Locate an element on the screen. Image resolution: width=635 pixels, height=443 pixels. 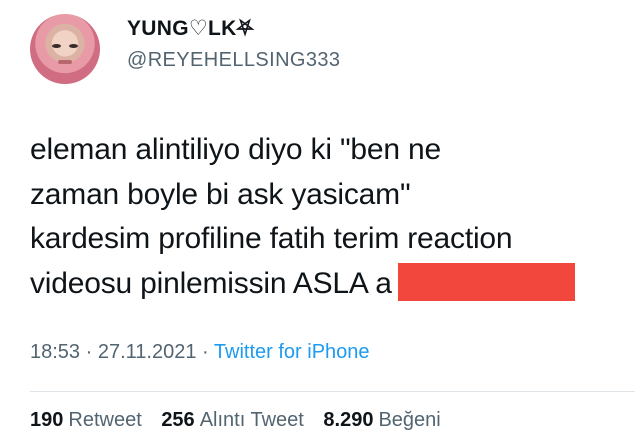
tweet-source-link: Twitter for iPhone is located at coordinates (292, 352).